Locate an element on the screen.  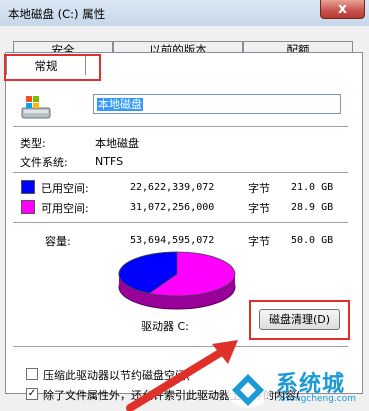
drive-icon is located at coordinates (36, 107).